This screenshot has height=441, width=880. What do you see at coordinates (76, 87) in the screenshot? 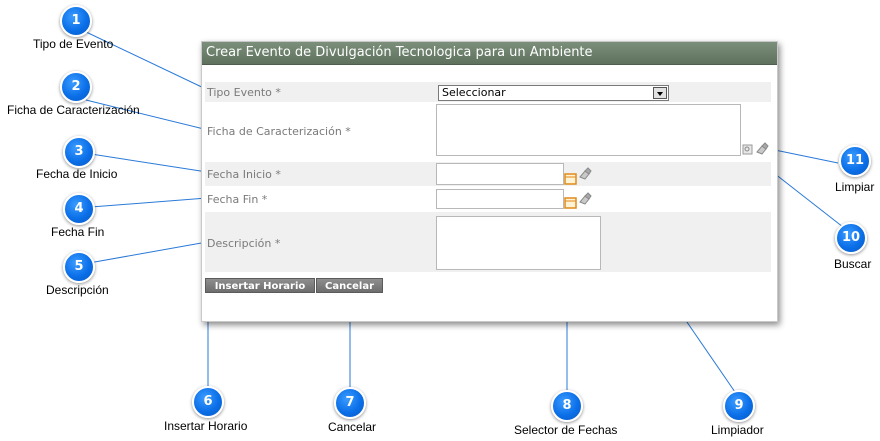
I see `callout-2-badge: 2` at bounding box center [76, 87].